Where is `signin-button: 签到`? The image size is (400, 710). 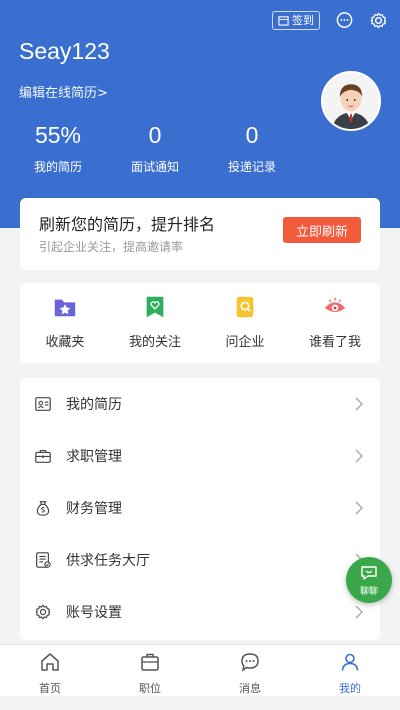 signin-button: 签到 is located at coordinates (296, 20).